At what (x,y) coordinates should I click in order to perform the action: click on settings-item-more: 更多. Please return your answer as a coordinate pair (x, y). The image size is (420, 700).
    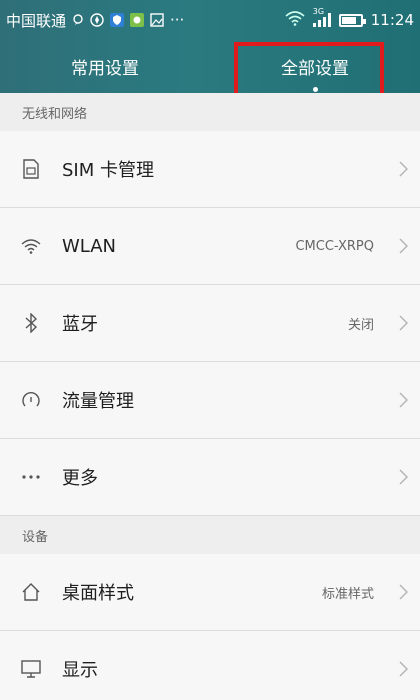
    Looking at the image, I should click on (210, 477).